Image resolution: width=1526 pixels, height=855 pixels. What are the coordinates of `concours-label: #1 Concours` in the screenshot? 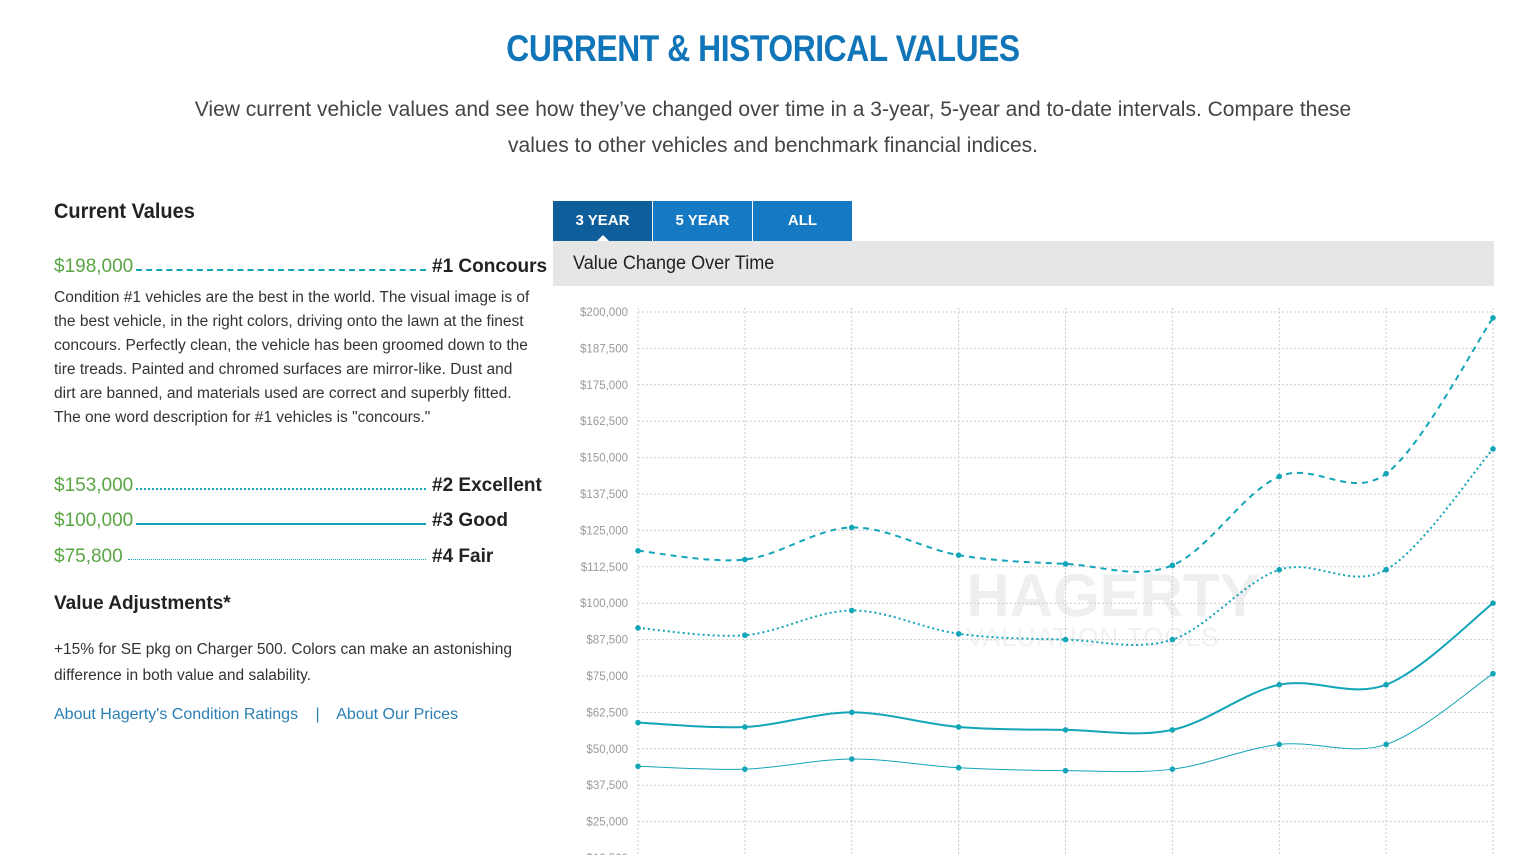 It's located at (490, 266).